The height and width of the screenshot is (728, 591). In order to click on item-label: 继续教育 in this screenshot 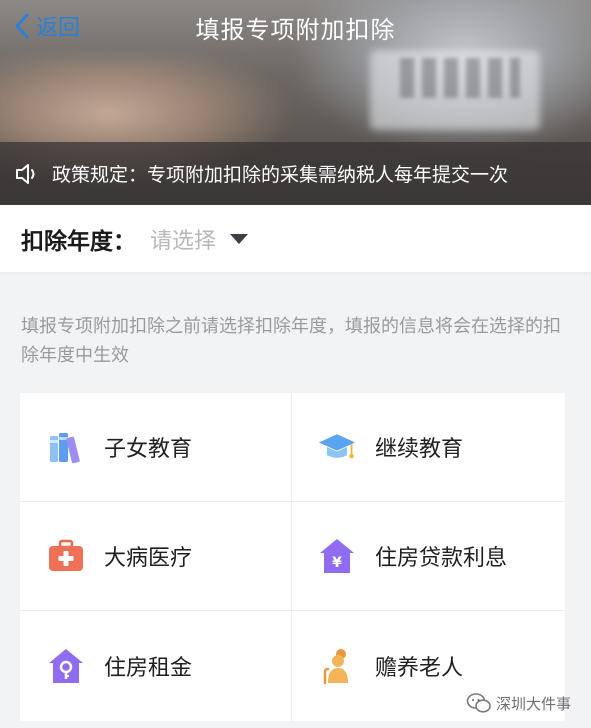, I will do `click(419, 449)`.